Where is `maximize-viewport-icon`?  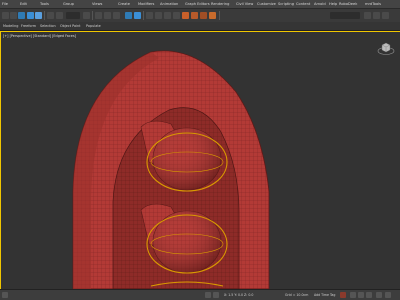
maximize-viewport-icon is located at coordinates (388, 295).